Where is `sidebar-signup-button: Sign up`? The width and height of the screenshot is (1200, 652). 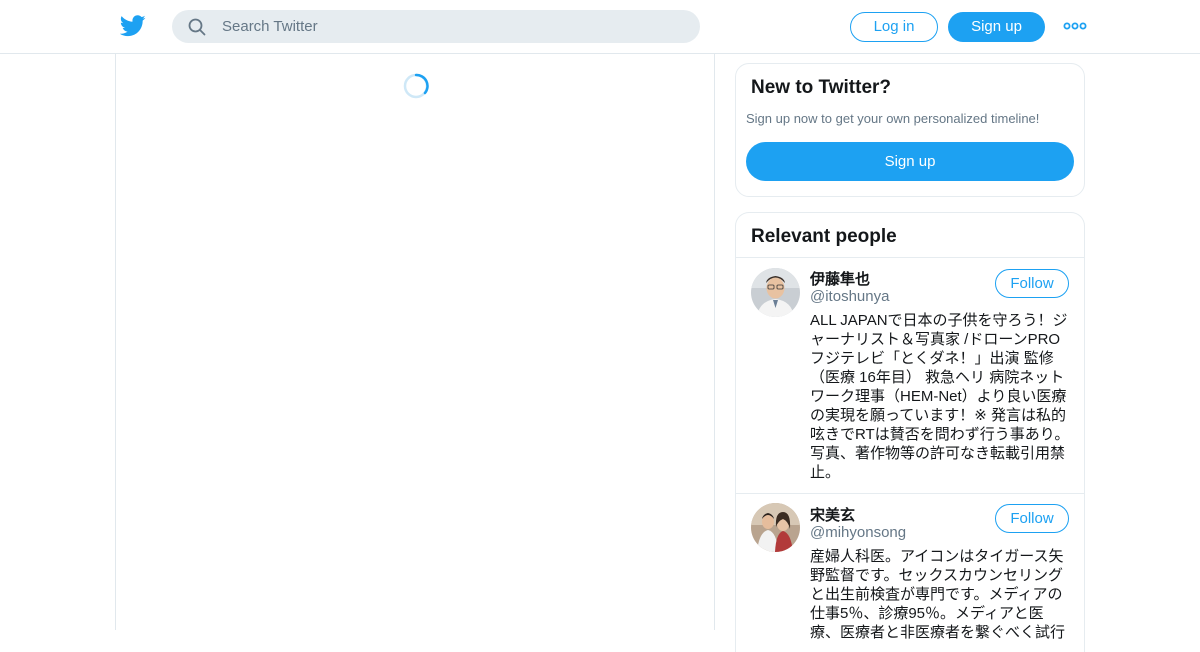 sidebar-signup-button: Sign up is located at coordinates (910, 161).